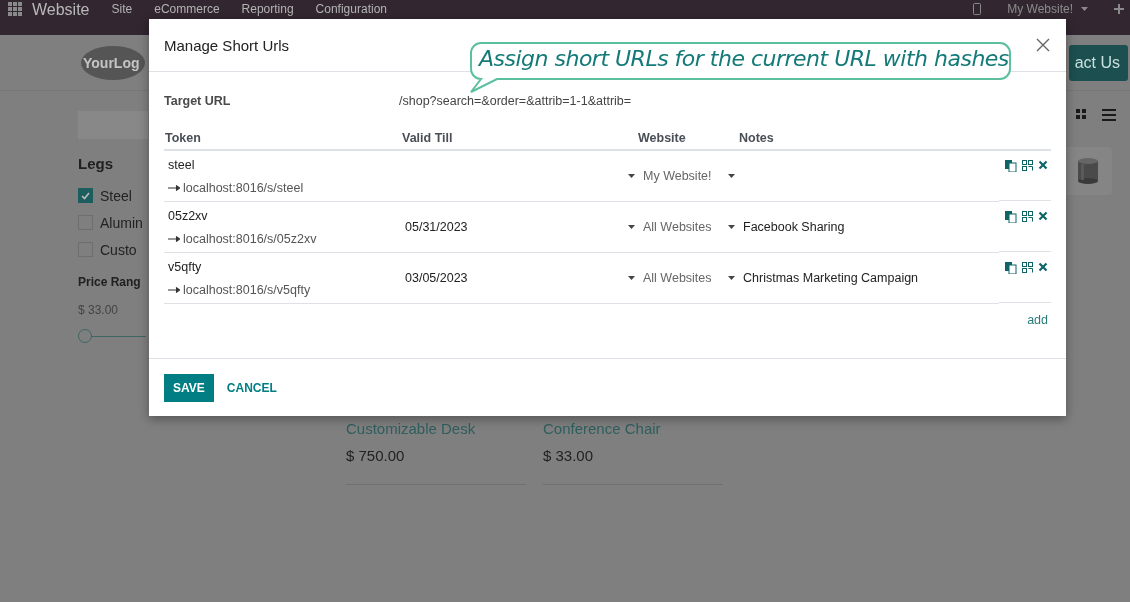 This screenshot has width=1130, height=602. I want to click on checkmark-icon, so click(85, 195).